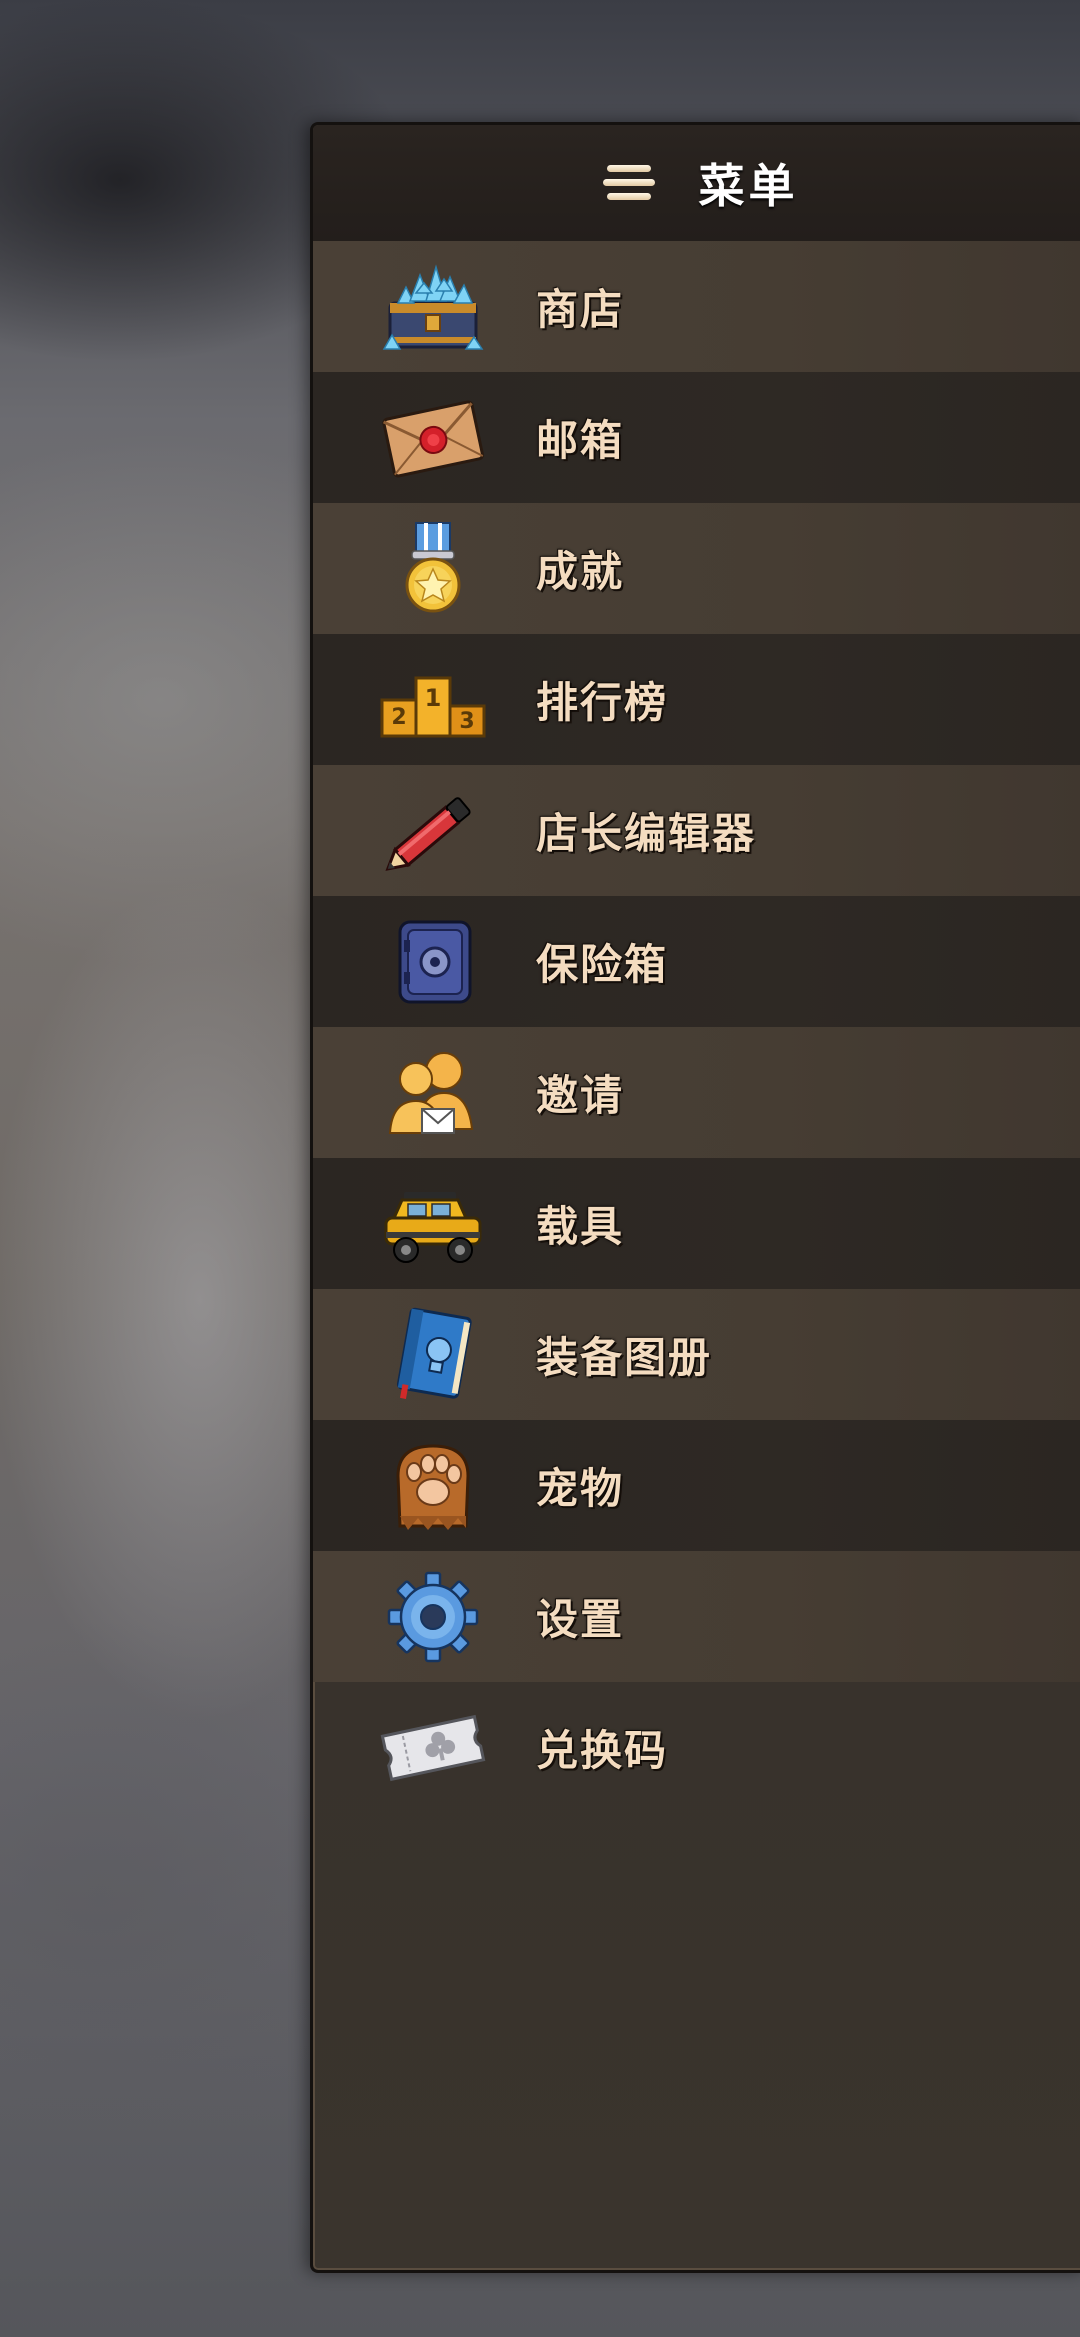 This screenshot has height=2337, width=1080. I want to click on menu-item-pets: 宠物, so click(696, 1485).